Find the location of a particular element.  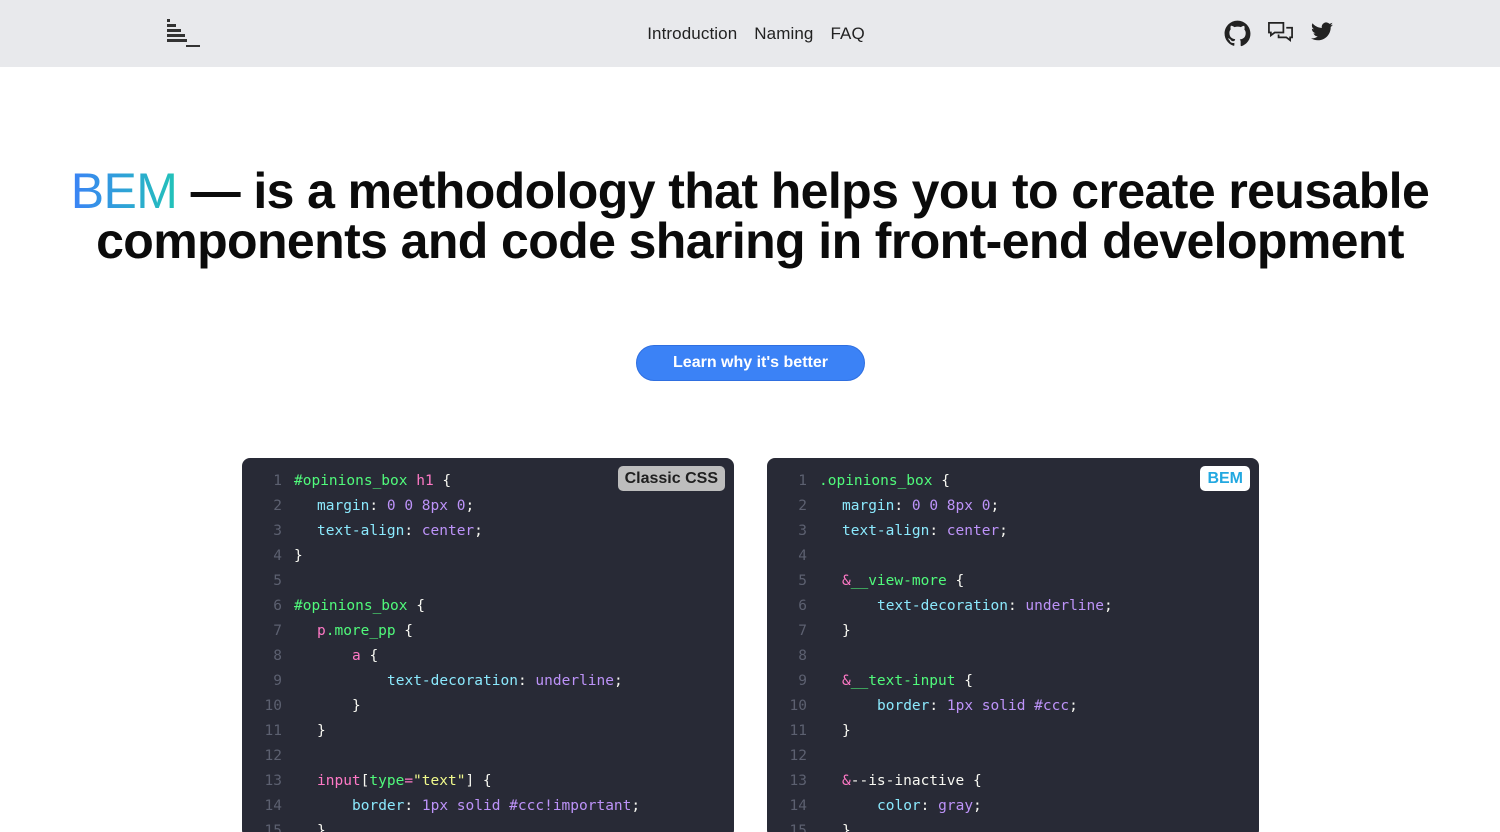

code-token: h1 is located at coordinates (420, 481).